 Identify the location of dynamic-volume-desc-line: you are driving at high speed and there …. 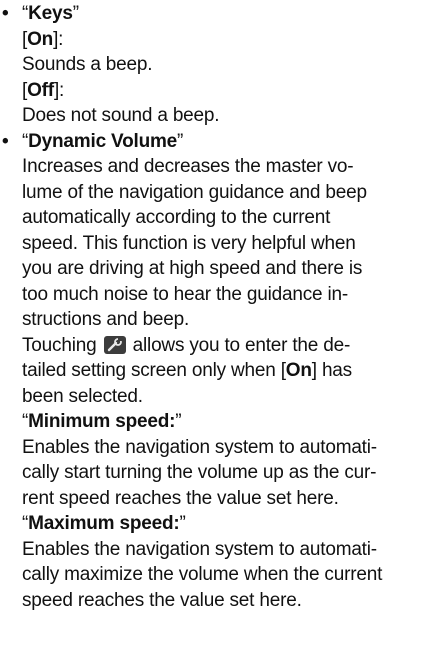
(192, 268).